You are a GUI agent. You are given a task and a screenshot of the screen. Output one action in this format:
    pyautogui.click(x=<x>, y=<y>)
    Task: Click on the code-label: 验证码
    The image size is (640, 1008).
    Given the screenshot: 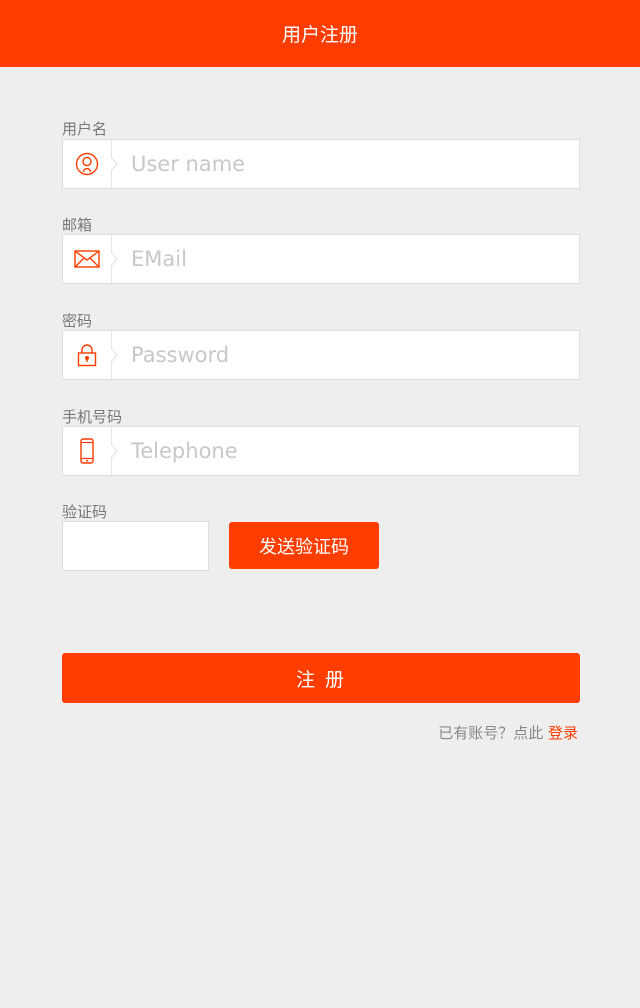 What is the action you would take?
    pyautogui.click(x=85, y=512)
    